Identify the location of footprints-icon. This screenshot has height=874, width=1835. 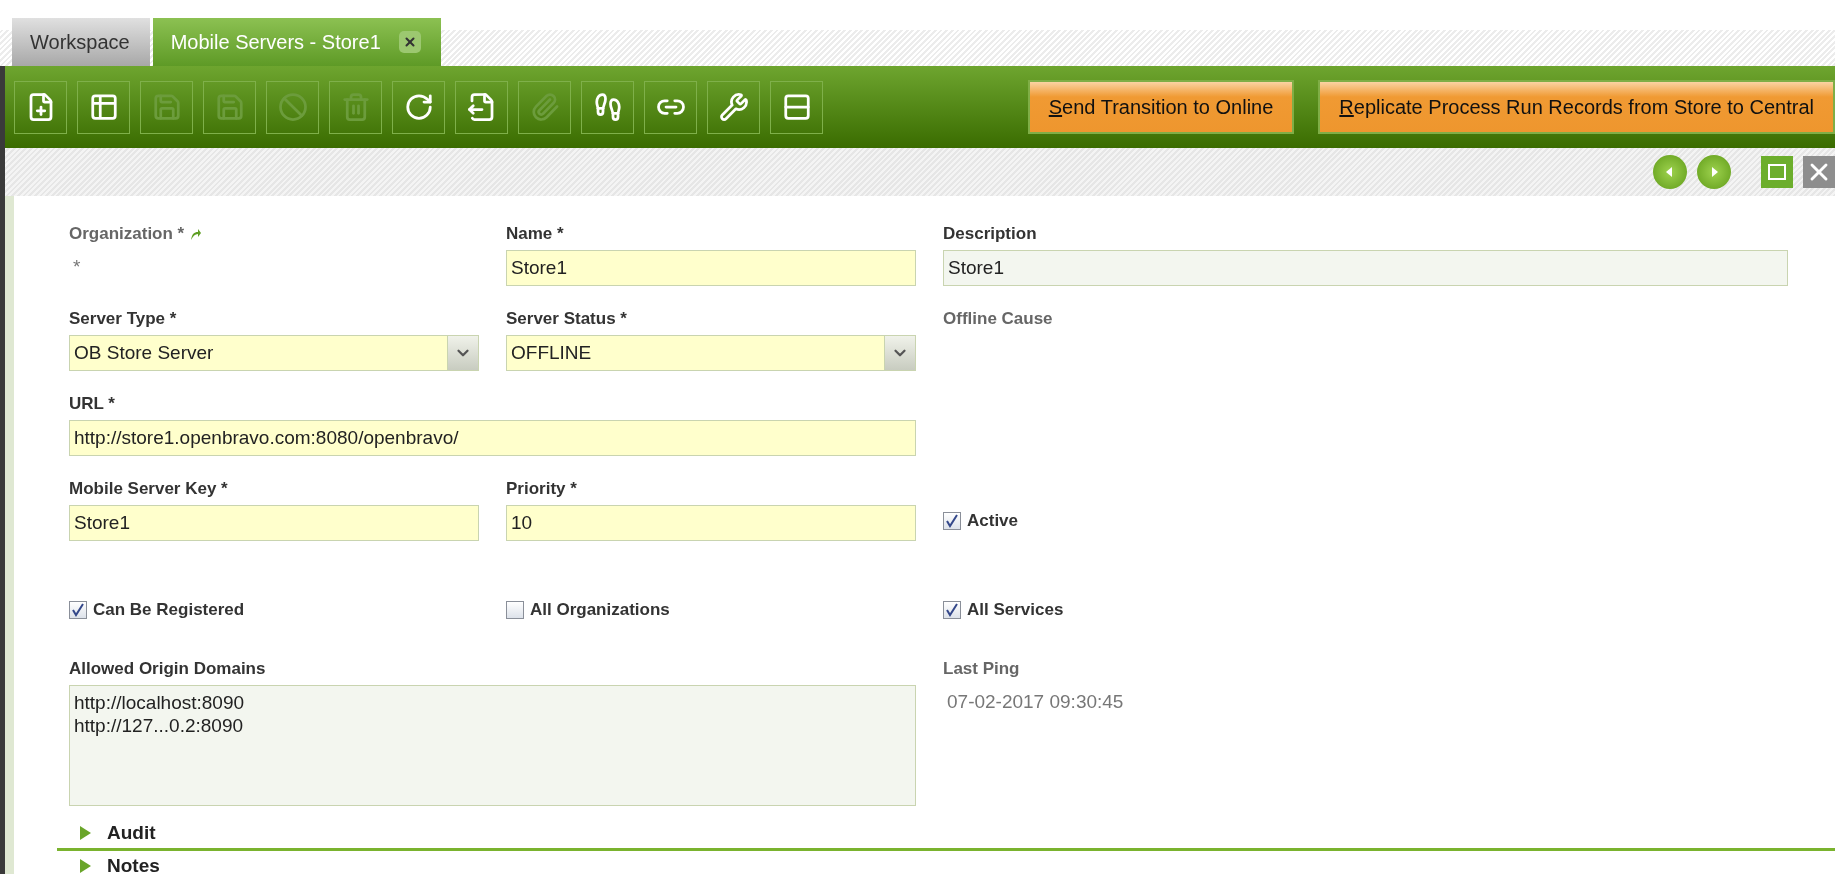
(607, 107).